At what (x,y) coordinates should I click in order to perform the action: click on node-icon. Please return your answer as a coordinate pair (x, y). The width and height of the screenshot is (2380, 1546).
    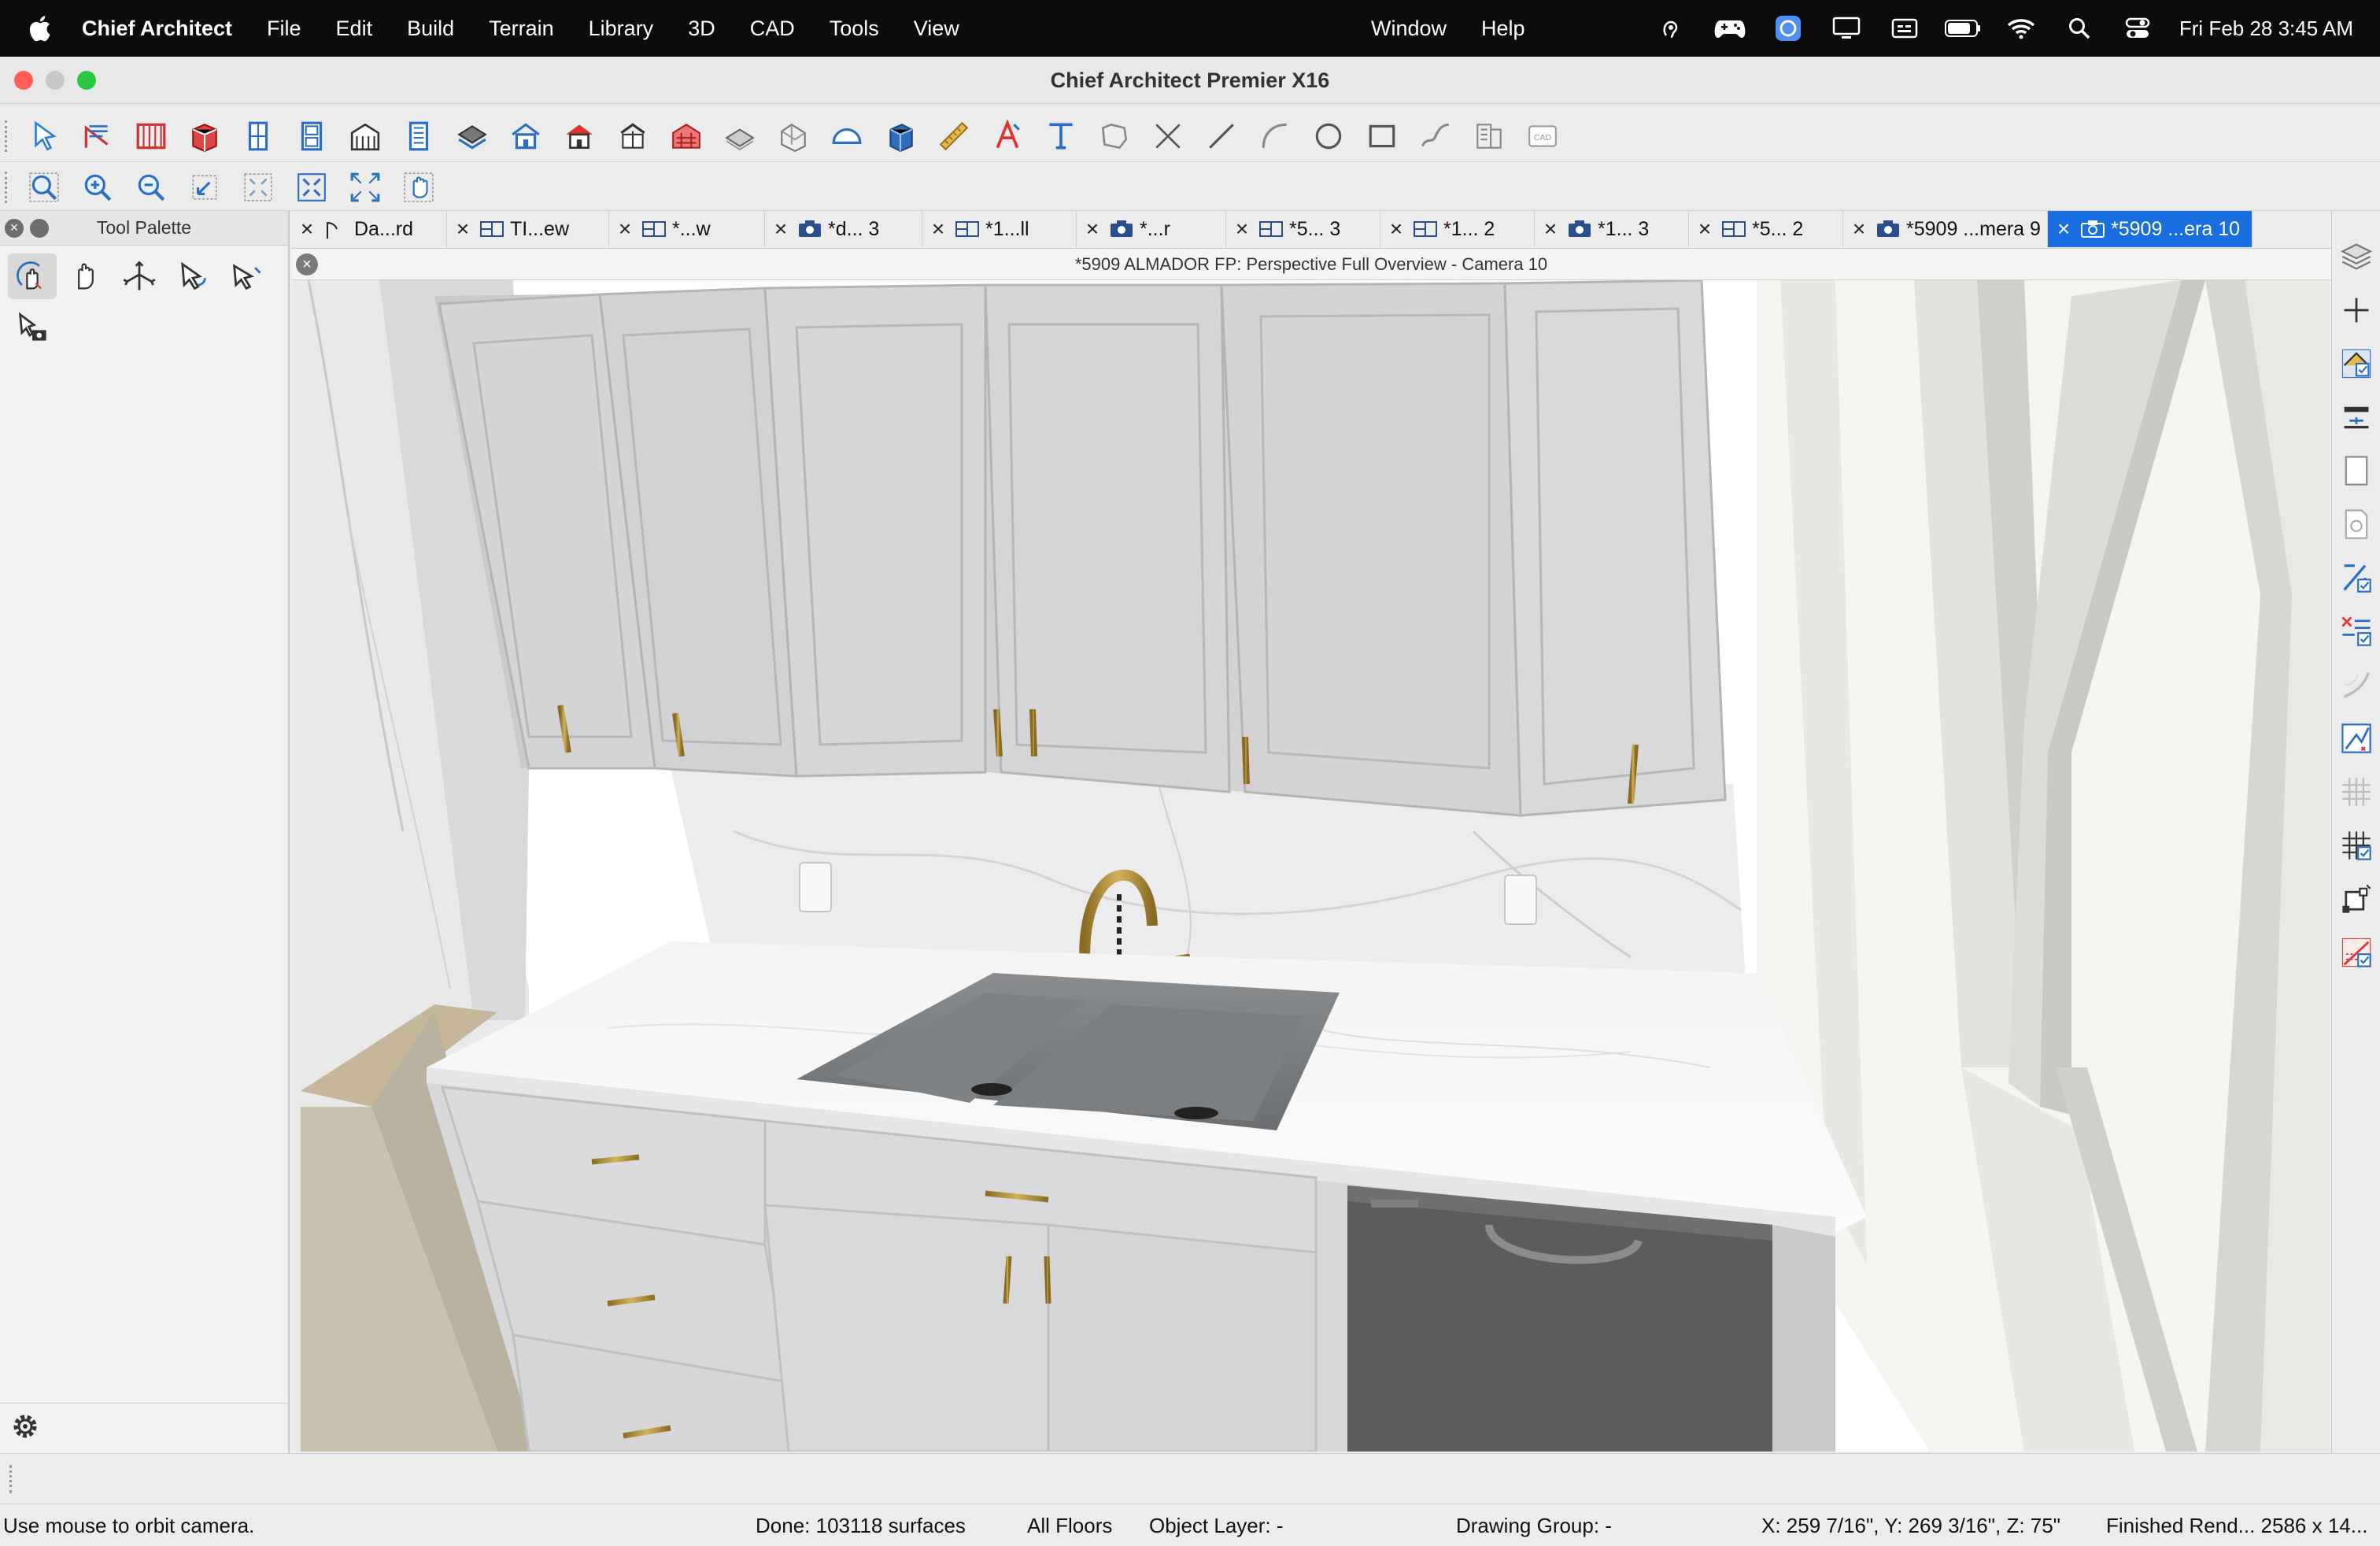
    Looking at the image, I should click on (2356, 899).